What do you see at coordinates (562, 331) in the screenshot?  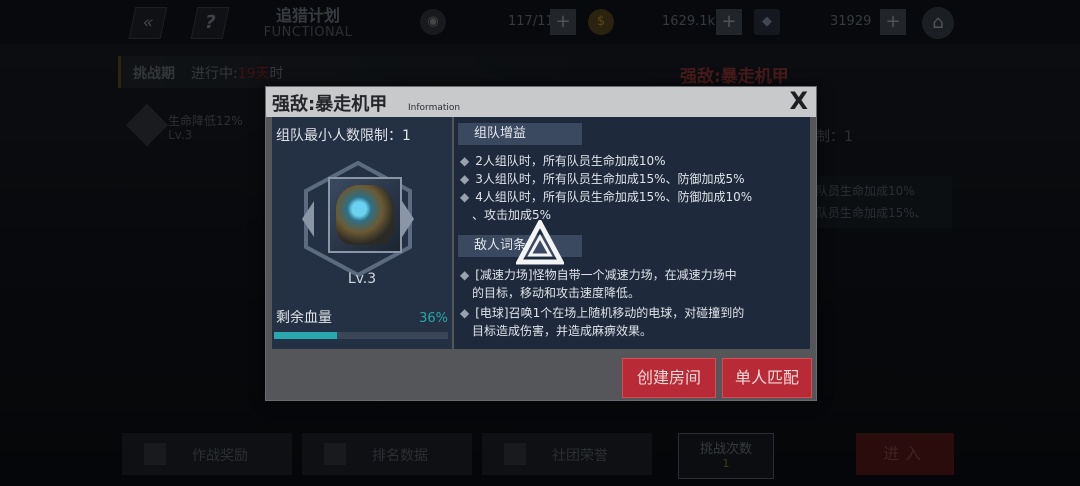 I see `enemy-affix-item-cont: 目标造成伤害，并造成麻痹效果。` at bounding box center [562, 331].